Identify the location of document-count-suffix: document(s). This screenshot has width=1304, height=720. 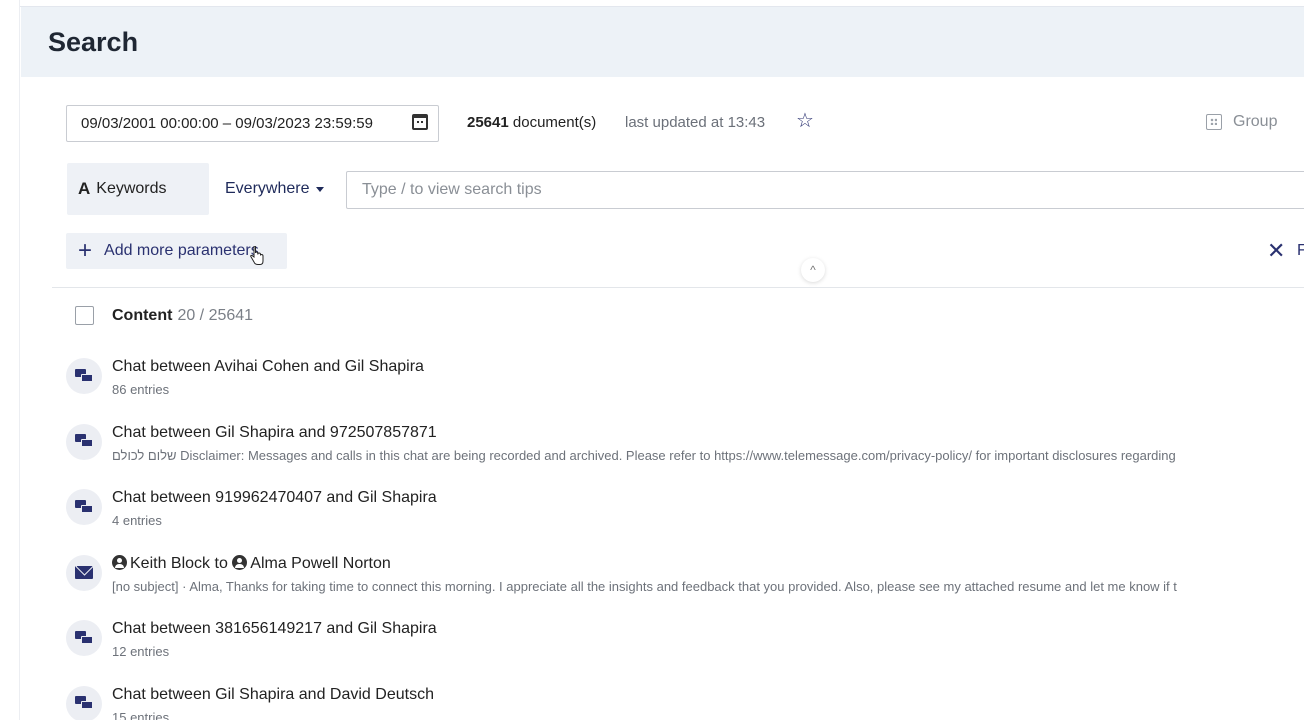
(552, 122).